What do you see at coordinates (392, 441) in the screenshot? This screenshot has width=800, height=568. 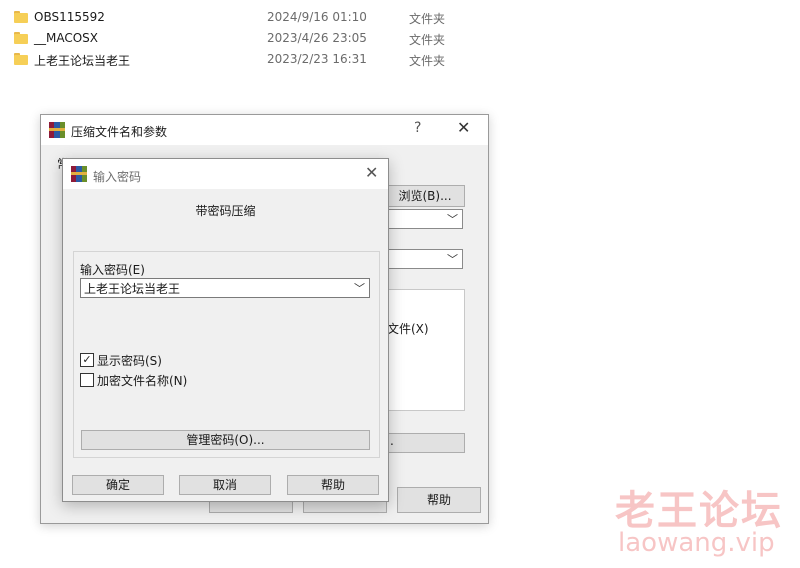 I see `settings-button-label: .` at bounding box center [392, 441].